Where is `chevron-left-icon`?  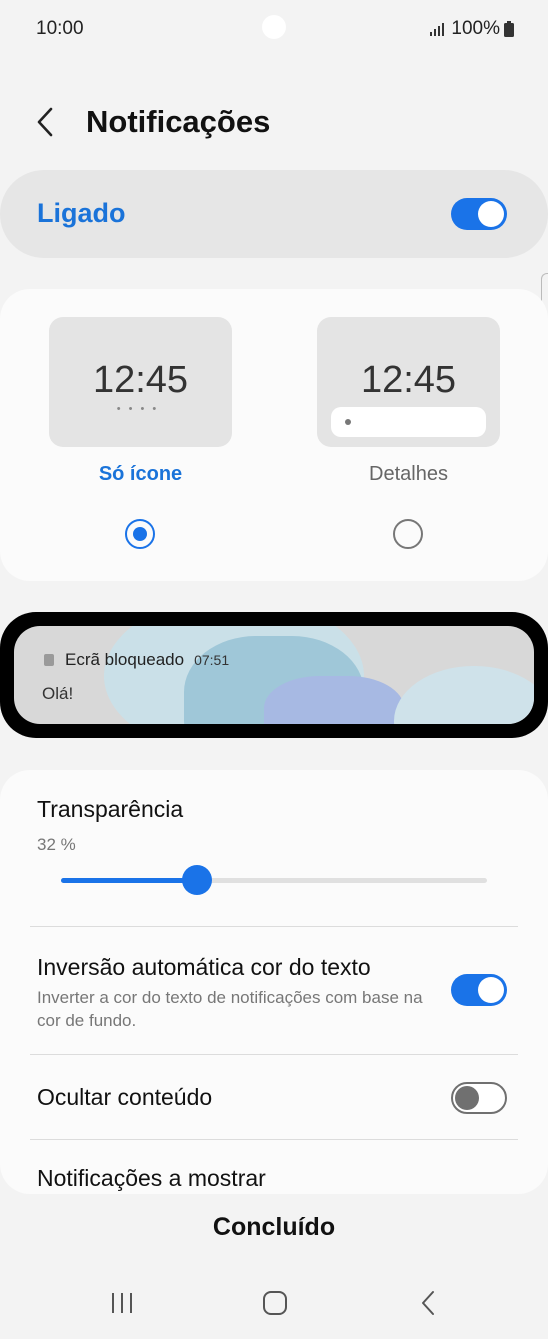 chevron-left-icon is located at coordinates (45, 122).